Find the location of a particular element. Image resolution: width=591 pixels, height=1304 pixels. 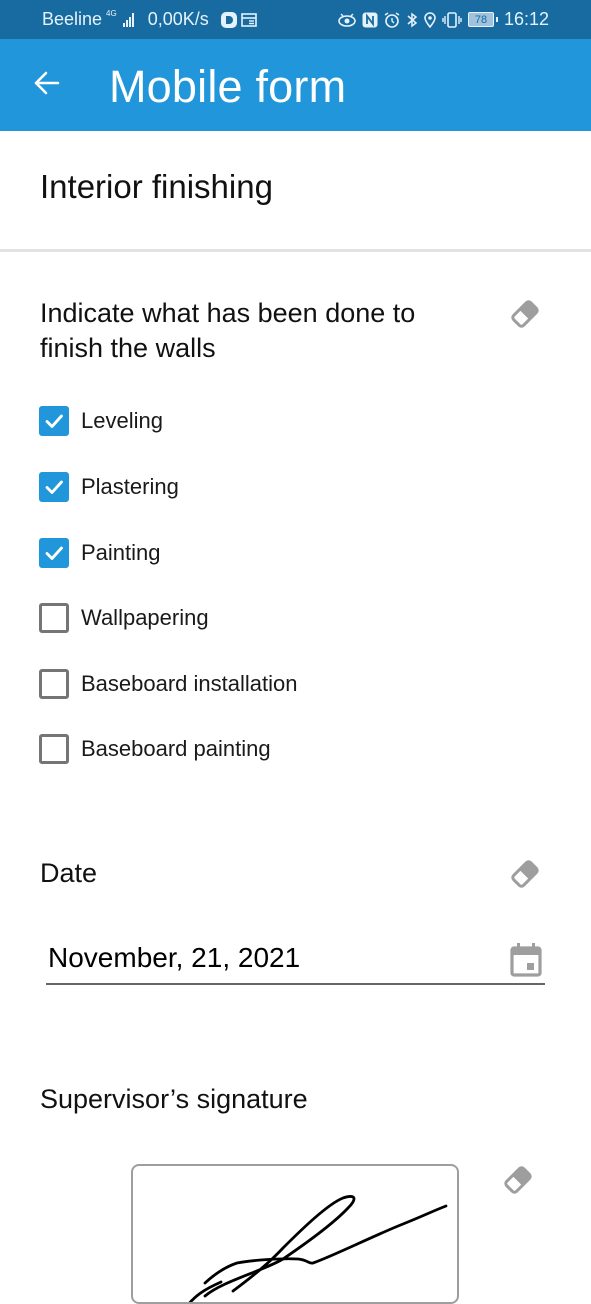

alarm-icon is located at coordinates (392, 19).